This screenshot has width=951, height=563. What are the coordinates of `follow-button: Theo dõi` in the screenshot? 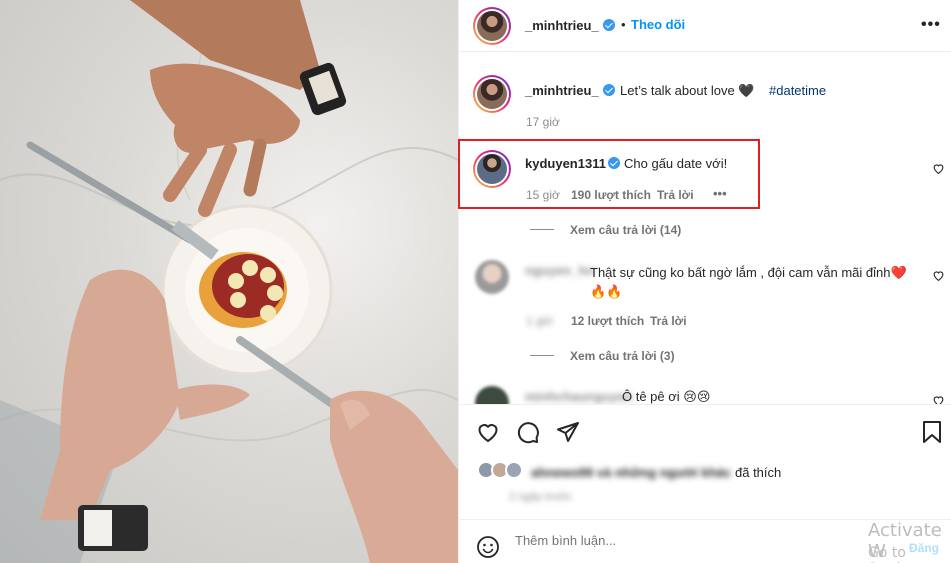 It's located at (658, 24).